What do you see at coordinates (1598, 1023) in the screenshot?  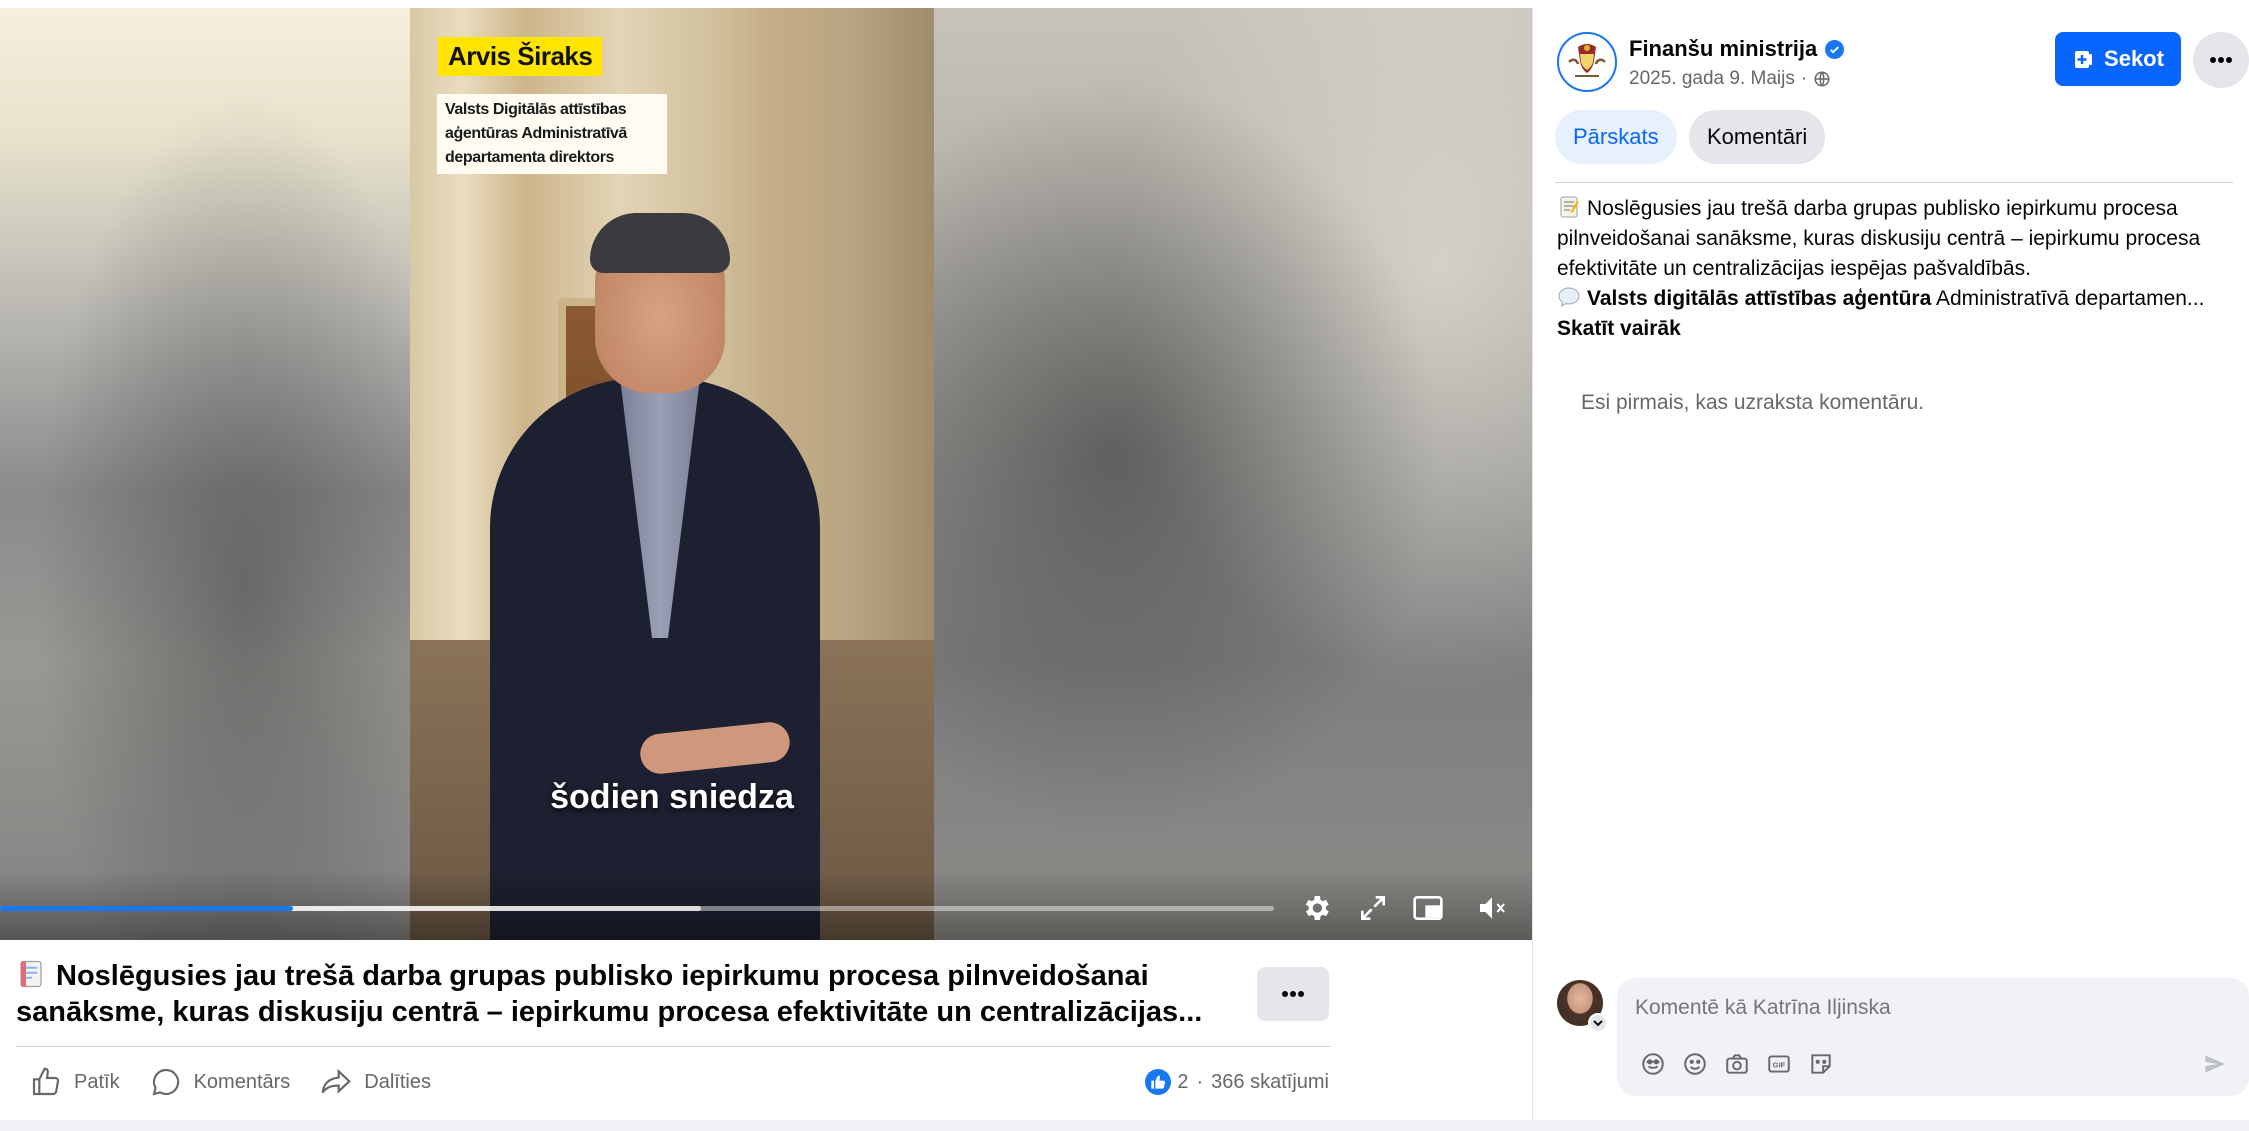 I see `chevron-down-icon` at bounding box center [1598, 1023].